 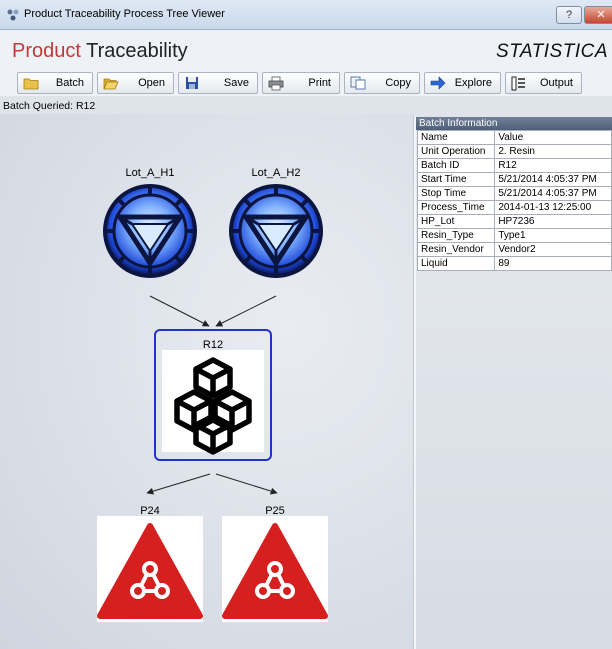 I want to click on p25-label: P25, so click(x=275, y=511).